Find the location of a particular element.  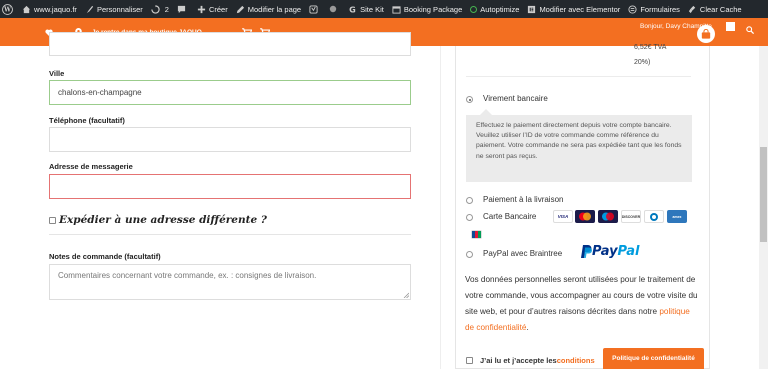

admin-bar-customize: Personnaliser is located at coordinates (114, 9).